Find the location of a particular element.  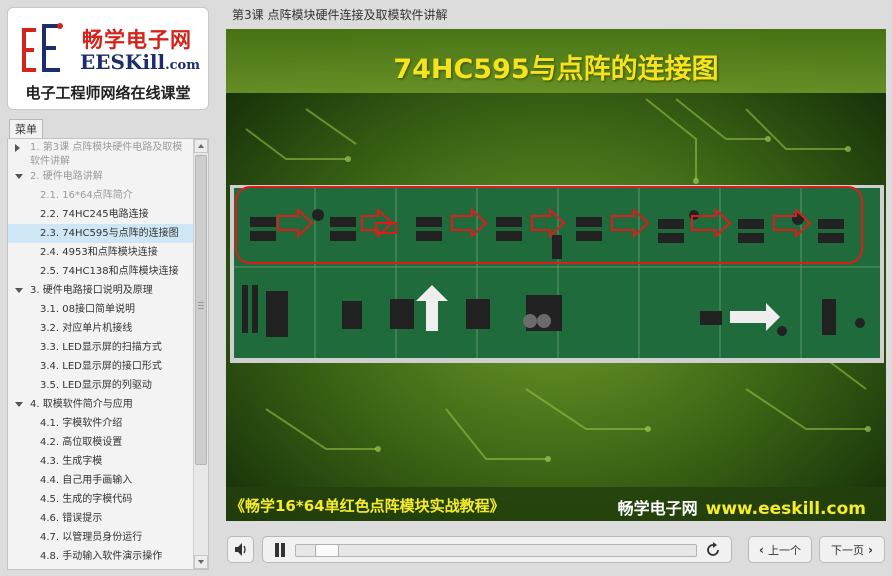

menu-item: 2.3. 74HC595与点阵的连接图 is located at coordinates (101, 233).